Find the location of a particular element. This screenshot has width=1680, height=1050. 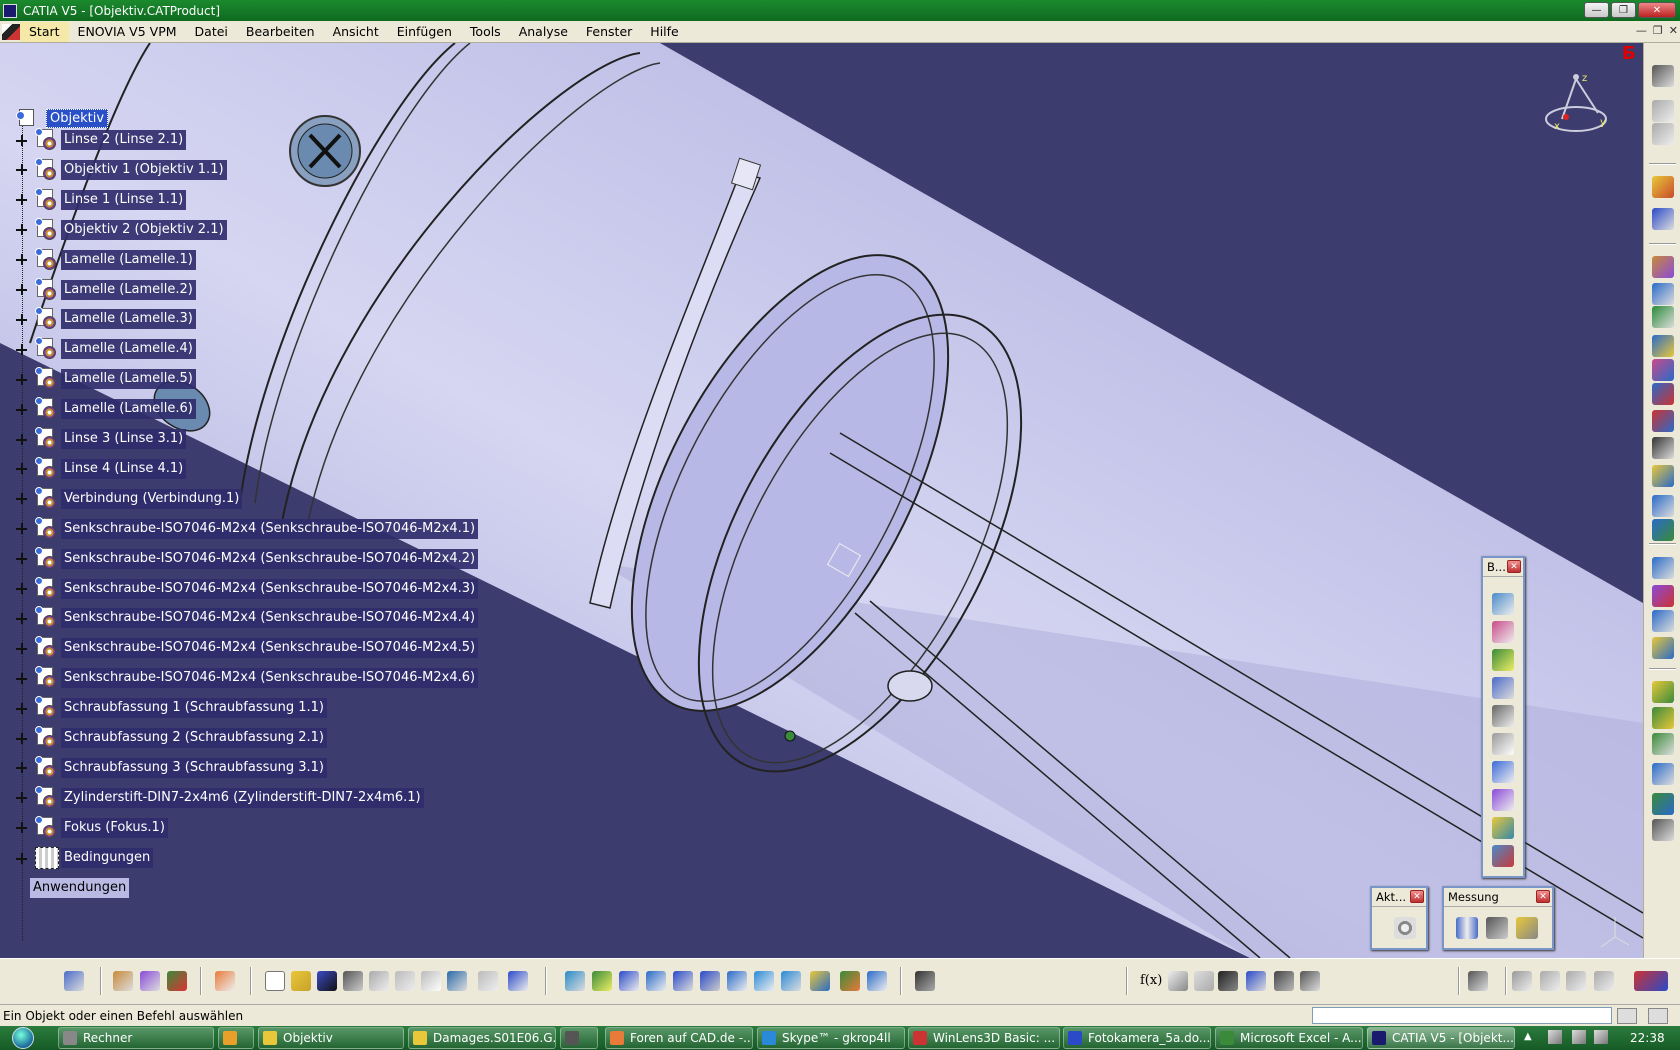

tree-node: Lamelle (Lamelle.3) is located at coordinates (106, 319).